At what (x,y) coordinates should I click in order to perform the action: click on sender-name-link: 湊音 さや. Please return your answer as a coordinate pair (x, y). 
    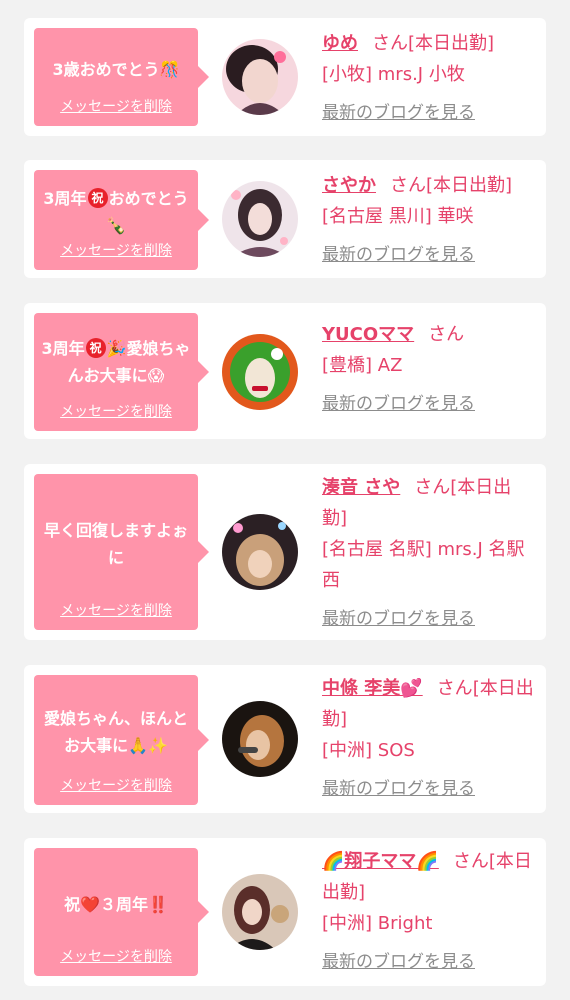
    Looking at the image, I should click on (361, 487).